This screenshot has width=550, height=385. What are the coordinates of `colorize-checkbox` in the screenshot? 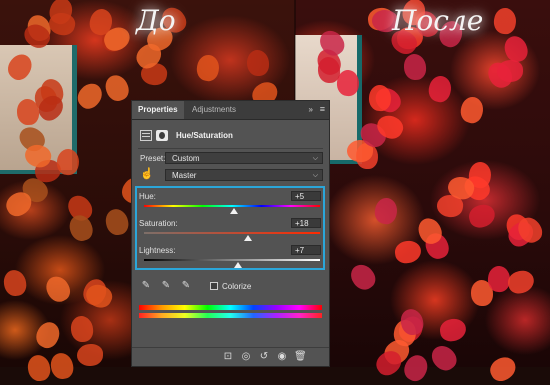 It's located at (214, 286).